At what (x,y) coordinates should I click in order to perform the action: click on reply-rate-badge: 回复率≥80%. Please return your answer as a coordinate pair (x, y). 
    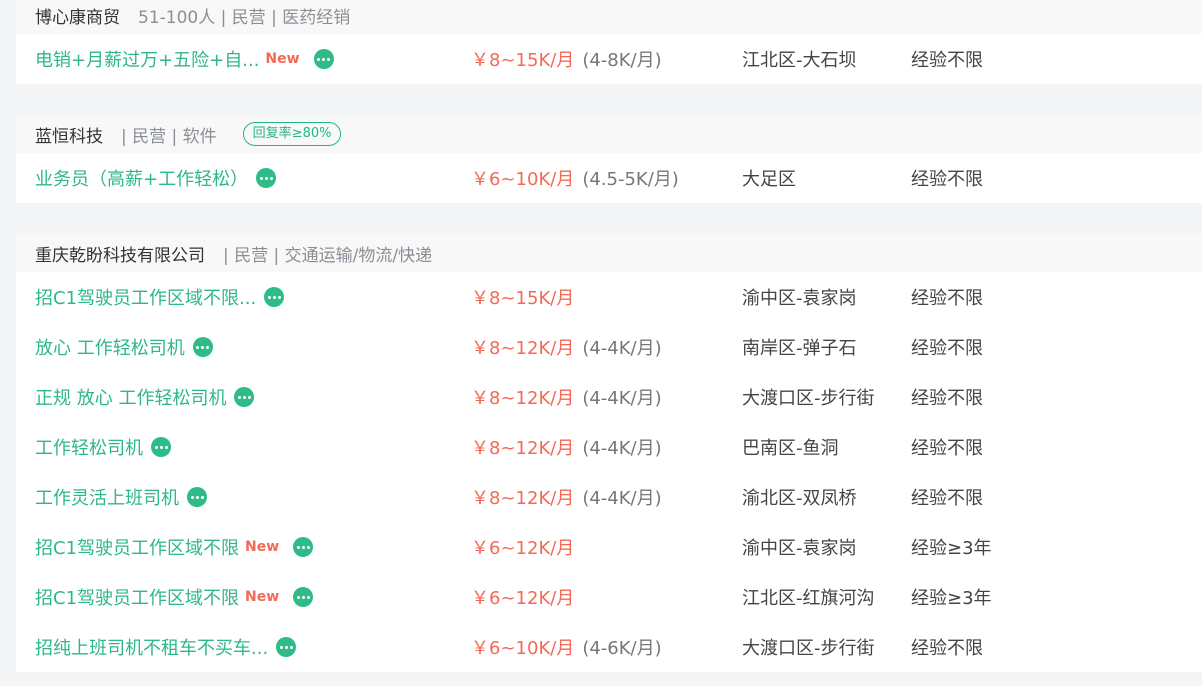
    Looking at the image, I should click on (292, 134).